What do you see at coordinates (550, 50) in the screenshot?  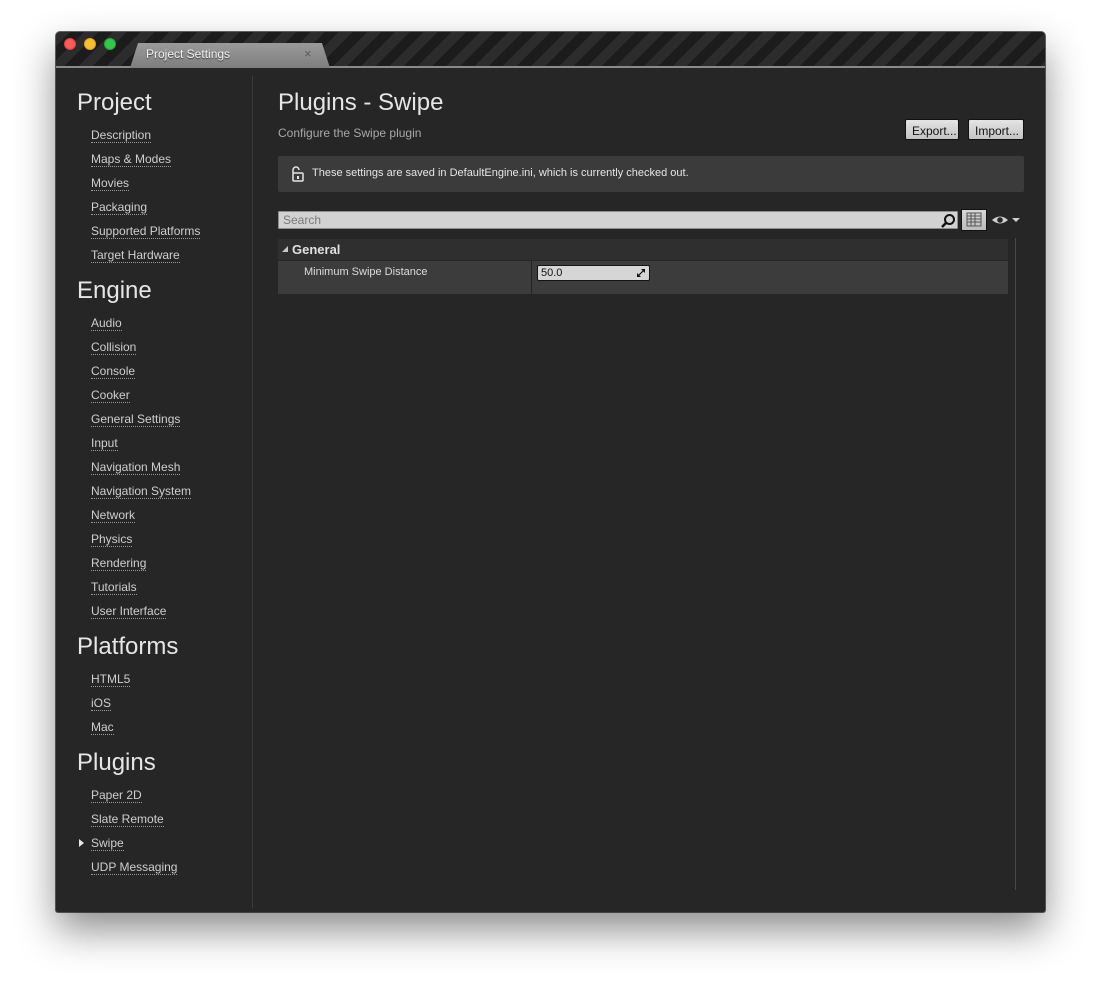 I see `title-bar: Project Settings ×` at bounding box center [550, 50].